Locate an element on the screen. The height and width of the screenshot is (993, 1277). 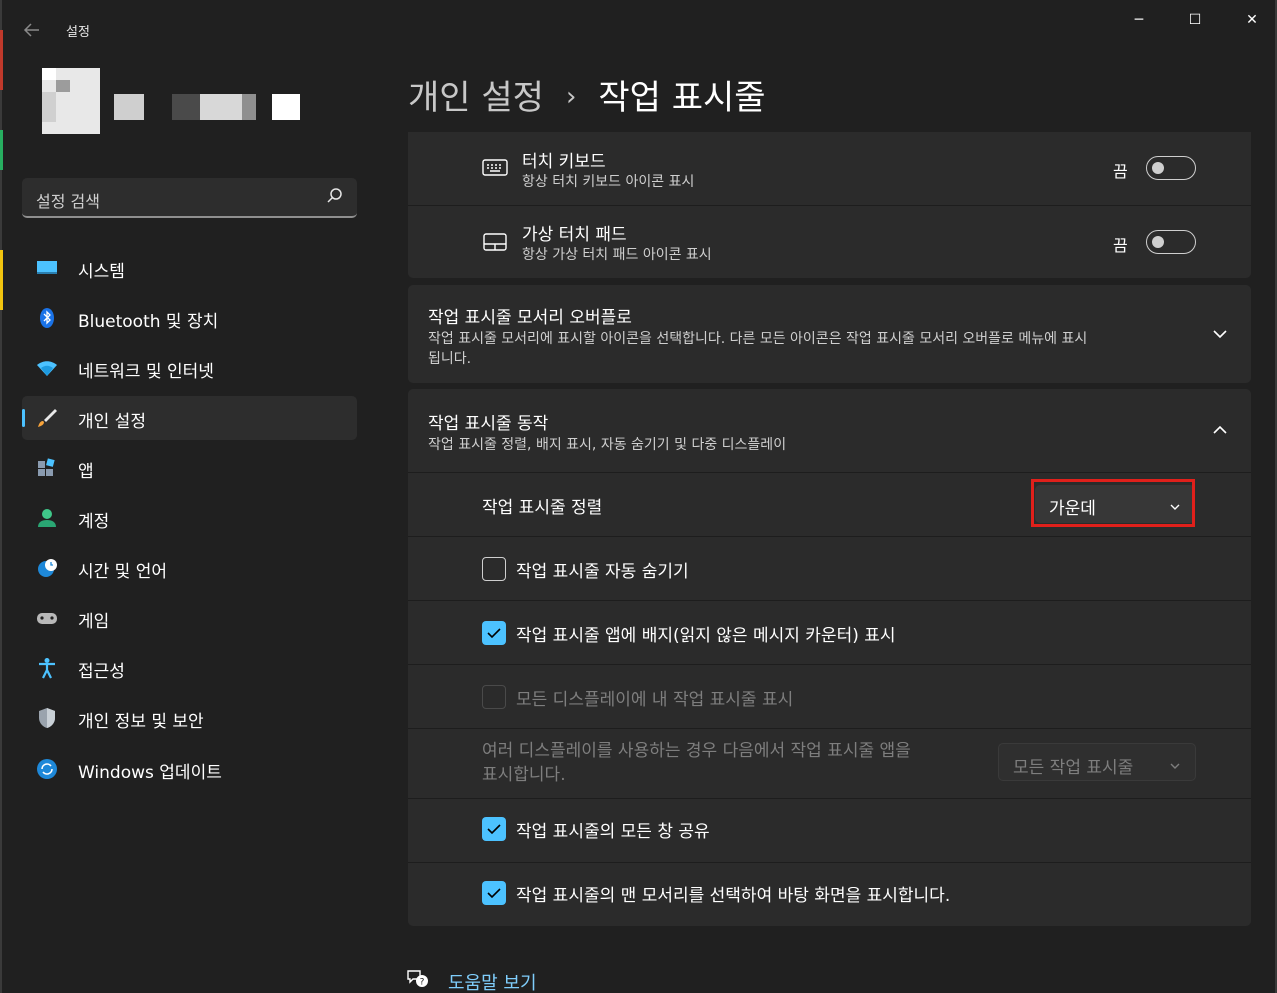
auto-hide-label: 작업 표시줄 자동 숨기기 is located at coordinates (602, 572).